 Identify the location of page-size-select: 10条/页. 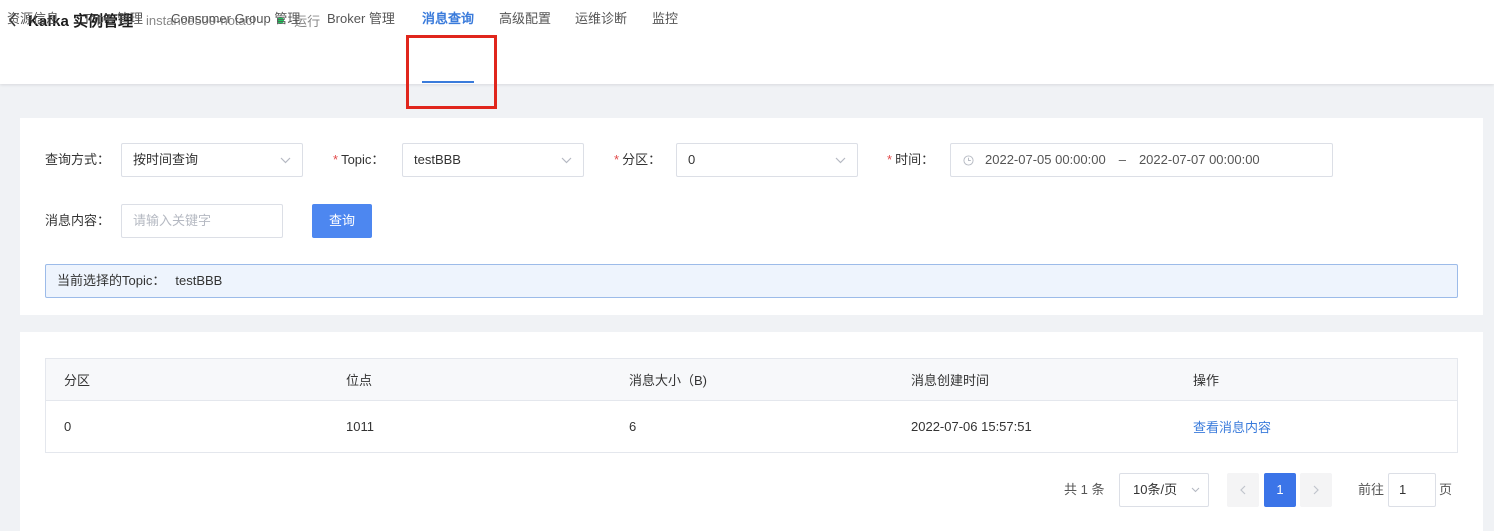
(1164, 490).